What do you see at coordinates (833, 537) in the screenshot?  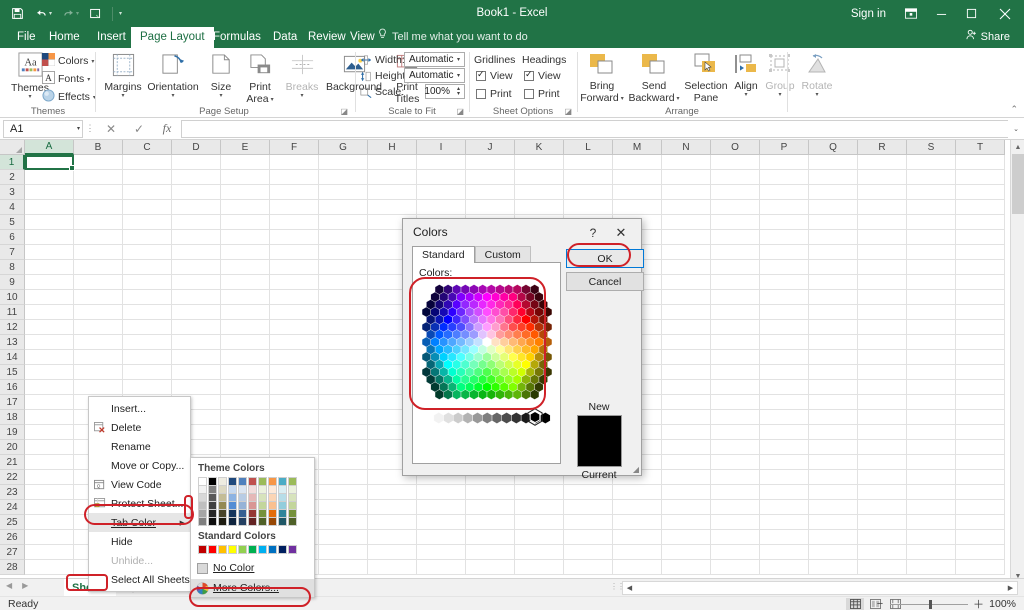 I see `cell-Q26` at bounding box center [833, 537].